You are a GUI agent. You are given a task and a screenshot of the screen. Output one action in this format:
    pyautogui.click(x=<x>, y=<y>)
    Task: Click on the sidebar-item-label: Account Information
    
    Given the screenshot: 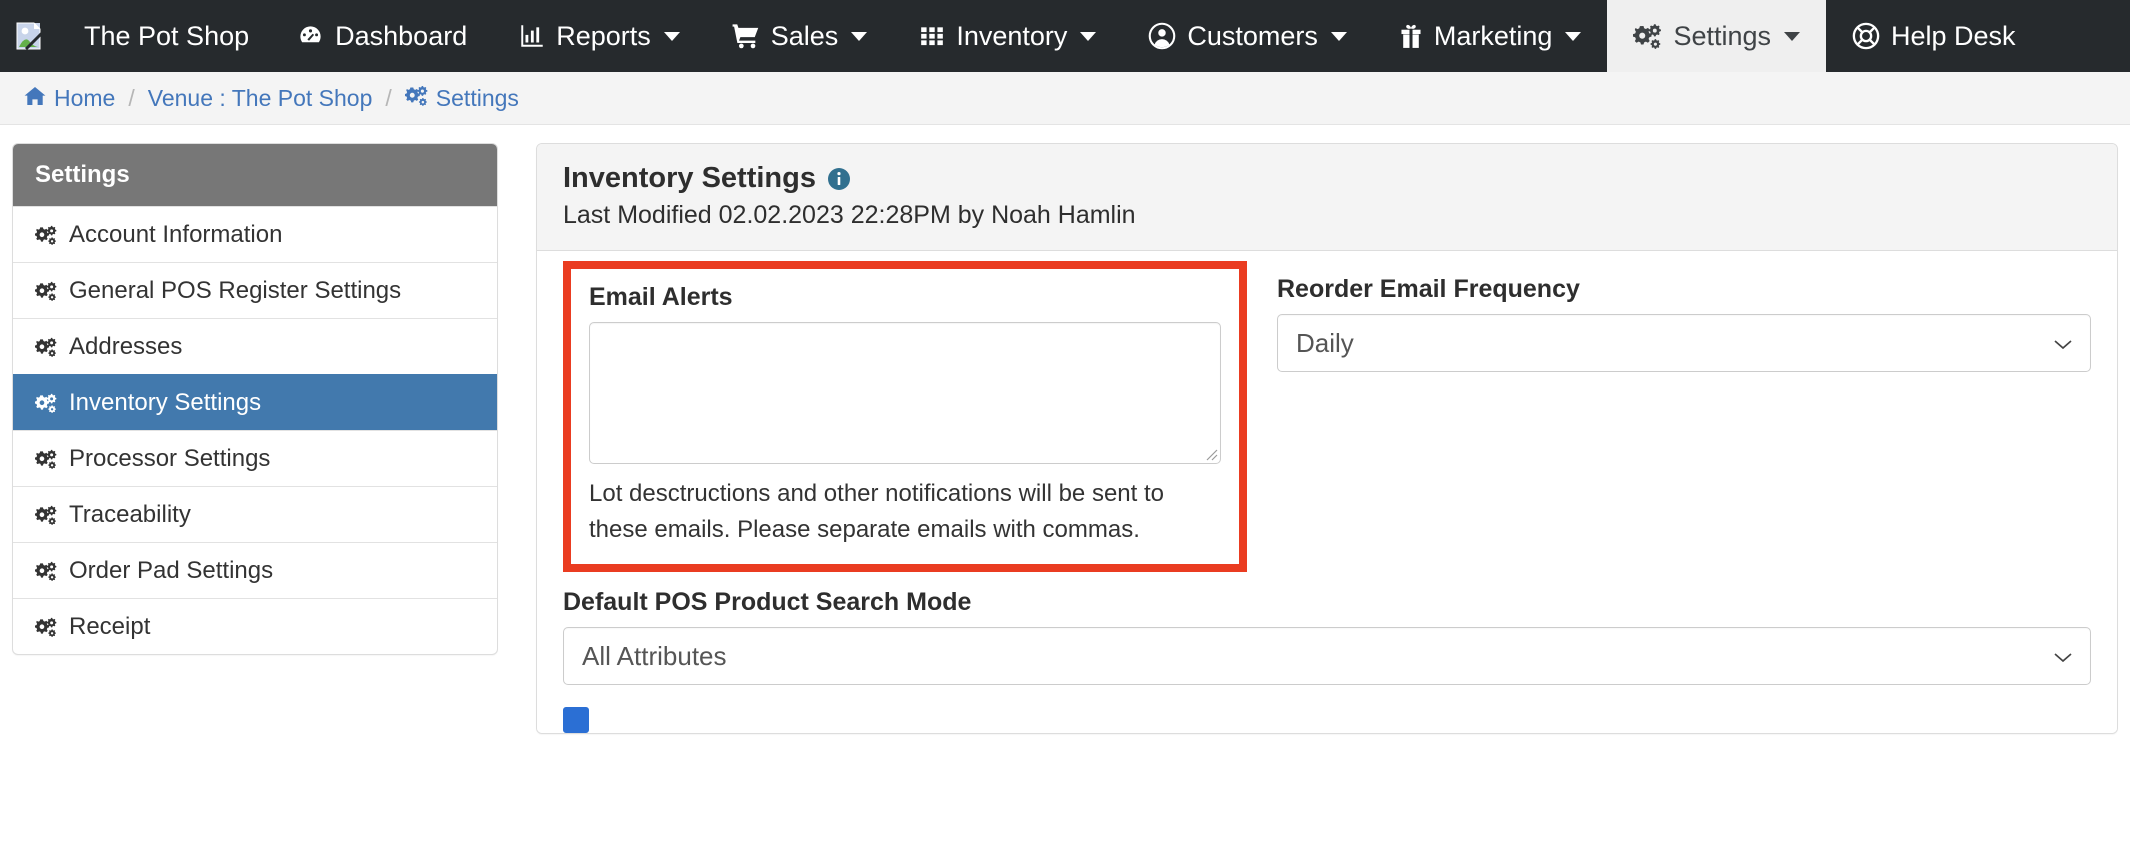 What is the action you would take?
    pyautogui.click(x=176, y=234)
    